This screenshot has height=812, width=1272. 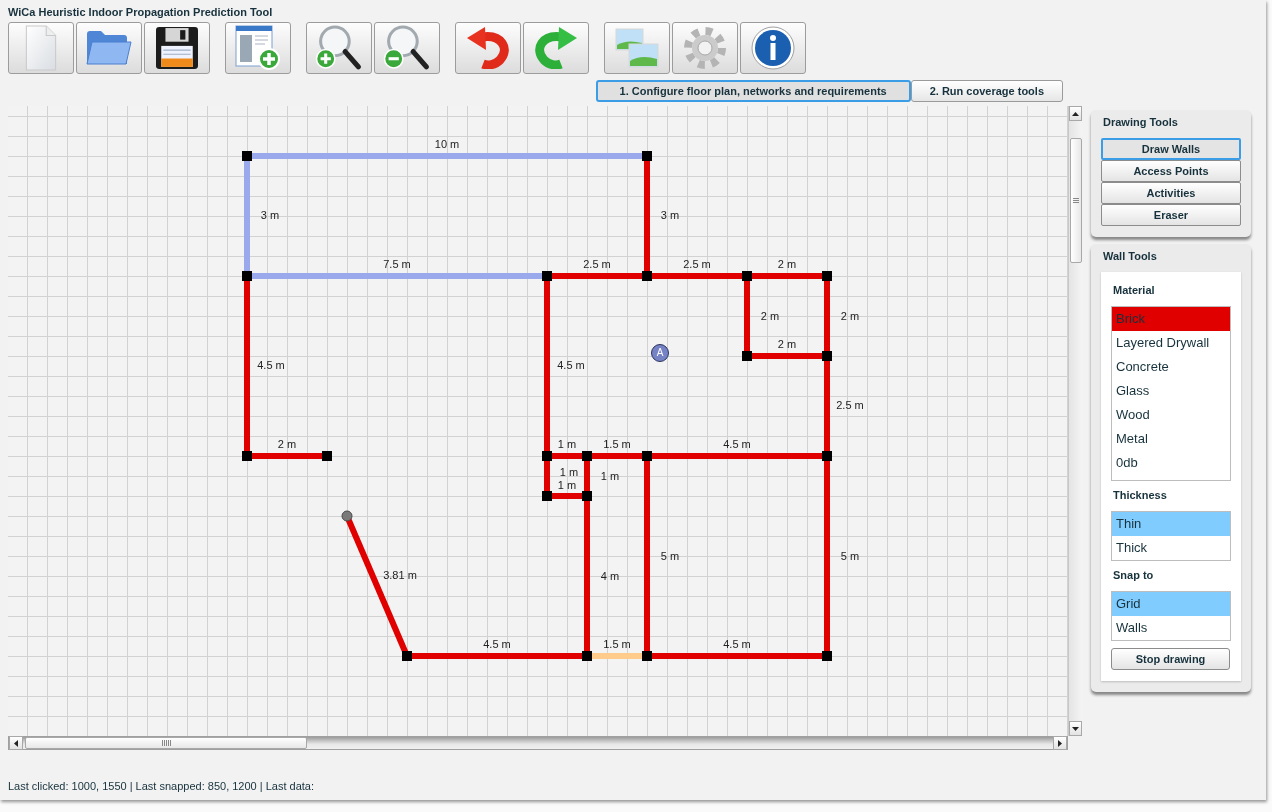 I want to click on list-option: Walls, so click(x=1171, y=628).